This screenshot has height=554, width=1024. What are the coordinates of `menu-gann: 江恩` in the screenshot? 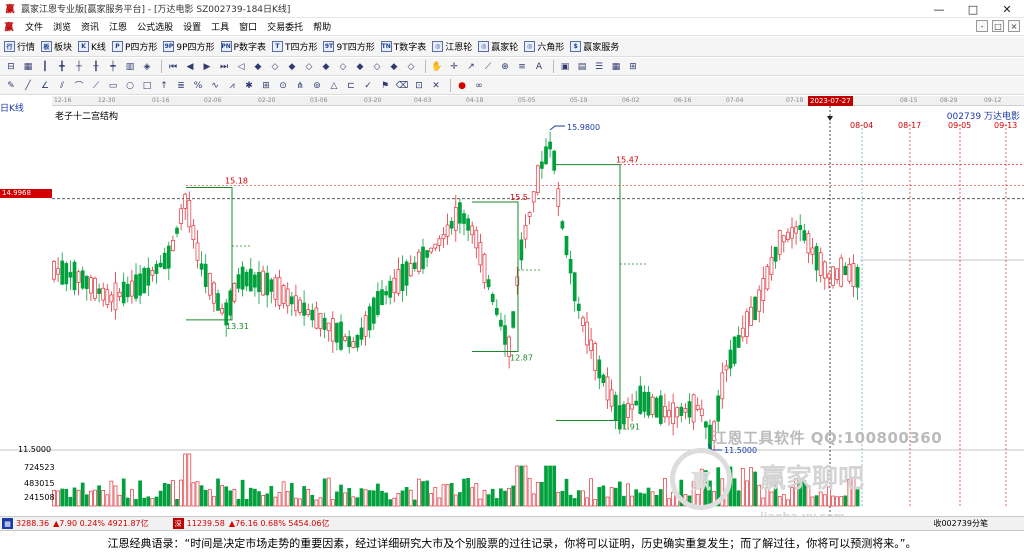 It's located at (118, 26).